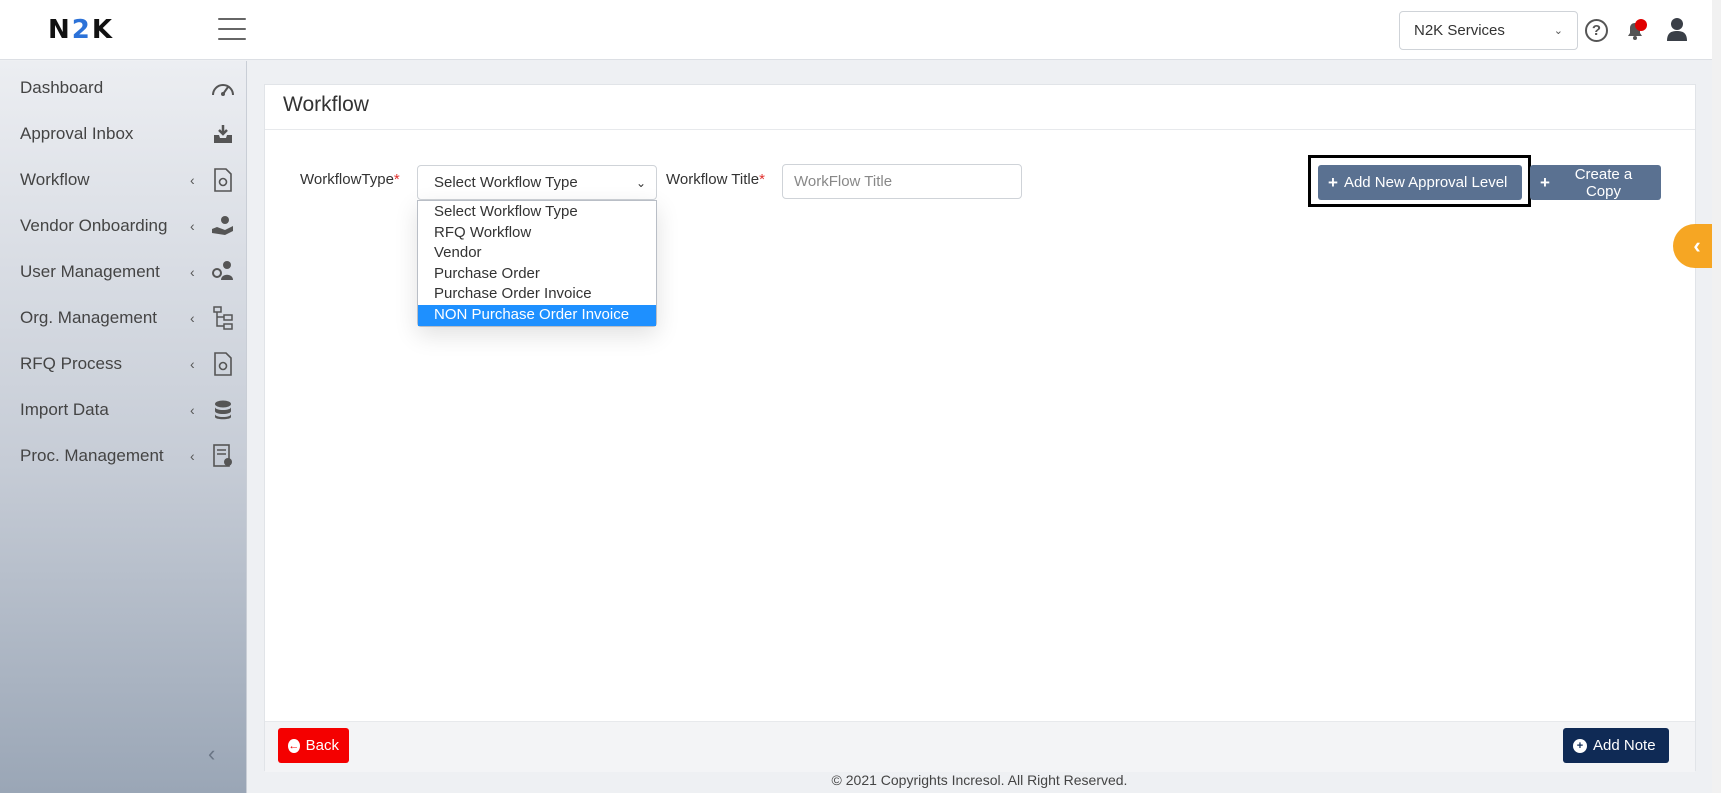 Image resolution: width=1721 pixels, height=793 pixels. What do you see at coordinates (902, 181) in the screenshot?
I see `workflow-title-input` at bounding box center [902, 181].